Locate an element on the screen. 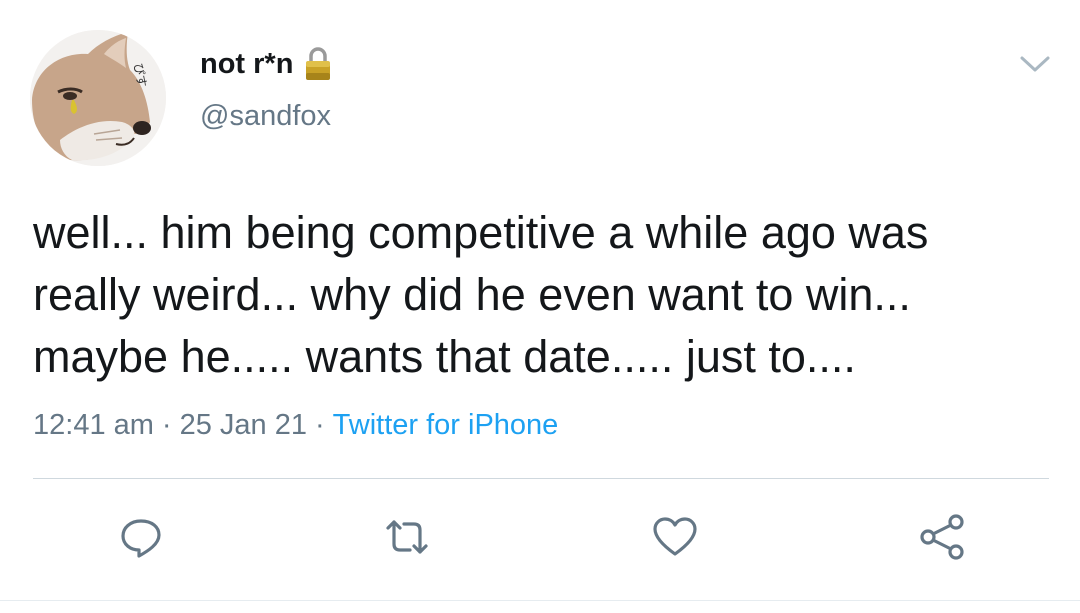 Image resolution: width=1080 pixels, height=613 pixels. reply-icon is located at coordinates (141, 538).